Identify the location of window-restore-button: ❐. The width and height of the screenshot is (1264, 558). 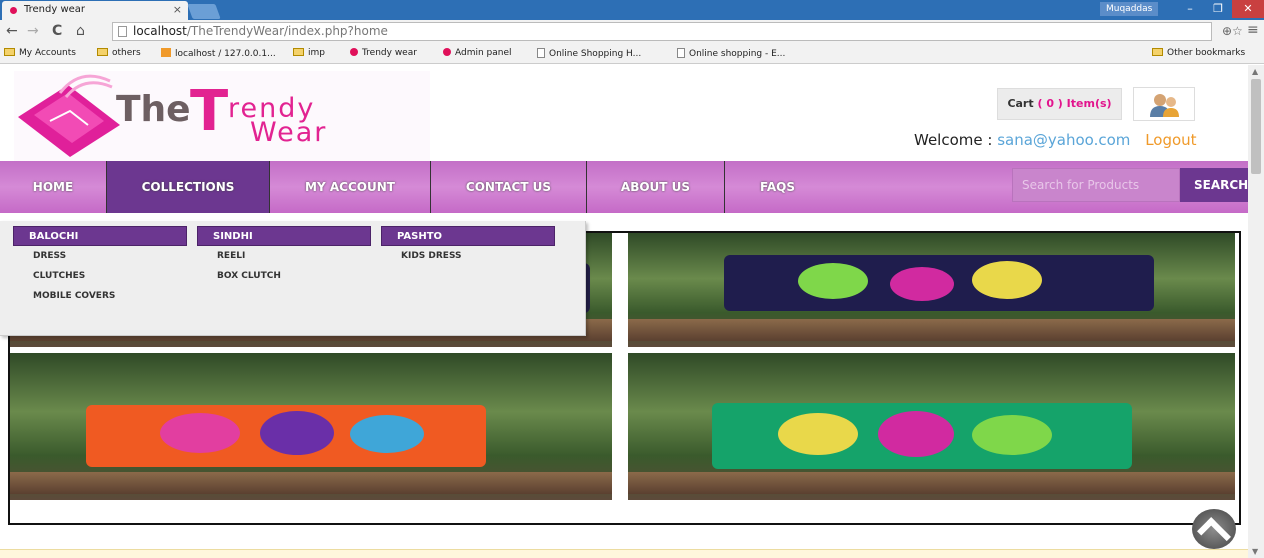
(1218, 9).